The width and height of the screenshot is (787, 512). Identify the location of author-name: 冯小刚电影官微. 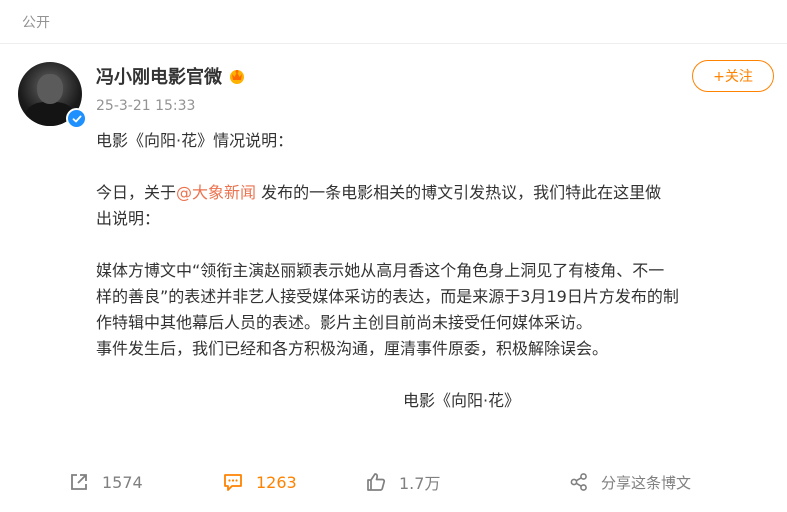
(159, 76).